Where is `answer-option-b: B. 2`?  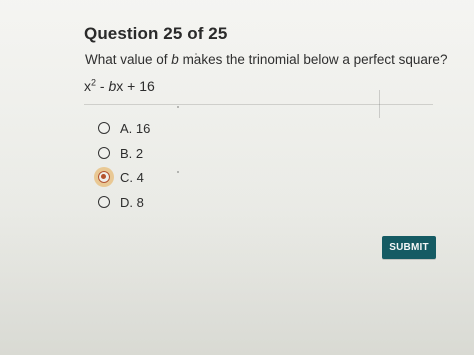 answer-option-b: B. 2 is located at coordinates (198, 153).